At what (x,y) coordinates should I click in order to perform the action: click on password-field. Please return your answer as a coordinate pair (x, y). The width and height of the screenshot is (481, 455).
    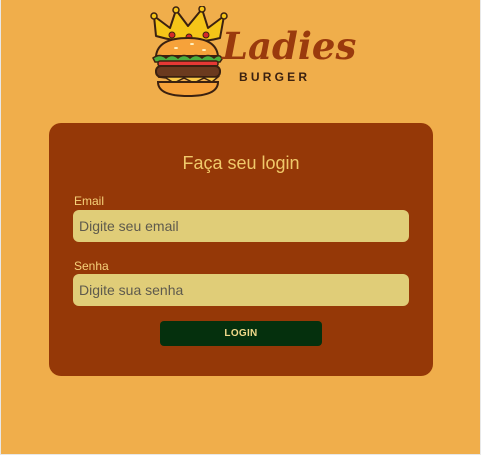
    Looking at the image, I should click on (241, 290).